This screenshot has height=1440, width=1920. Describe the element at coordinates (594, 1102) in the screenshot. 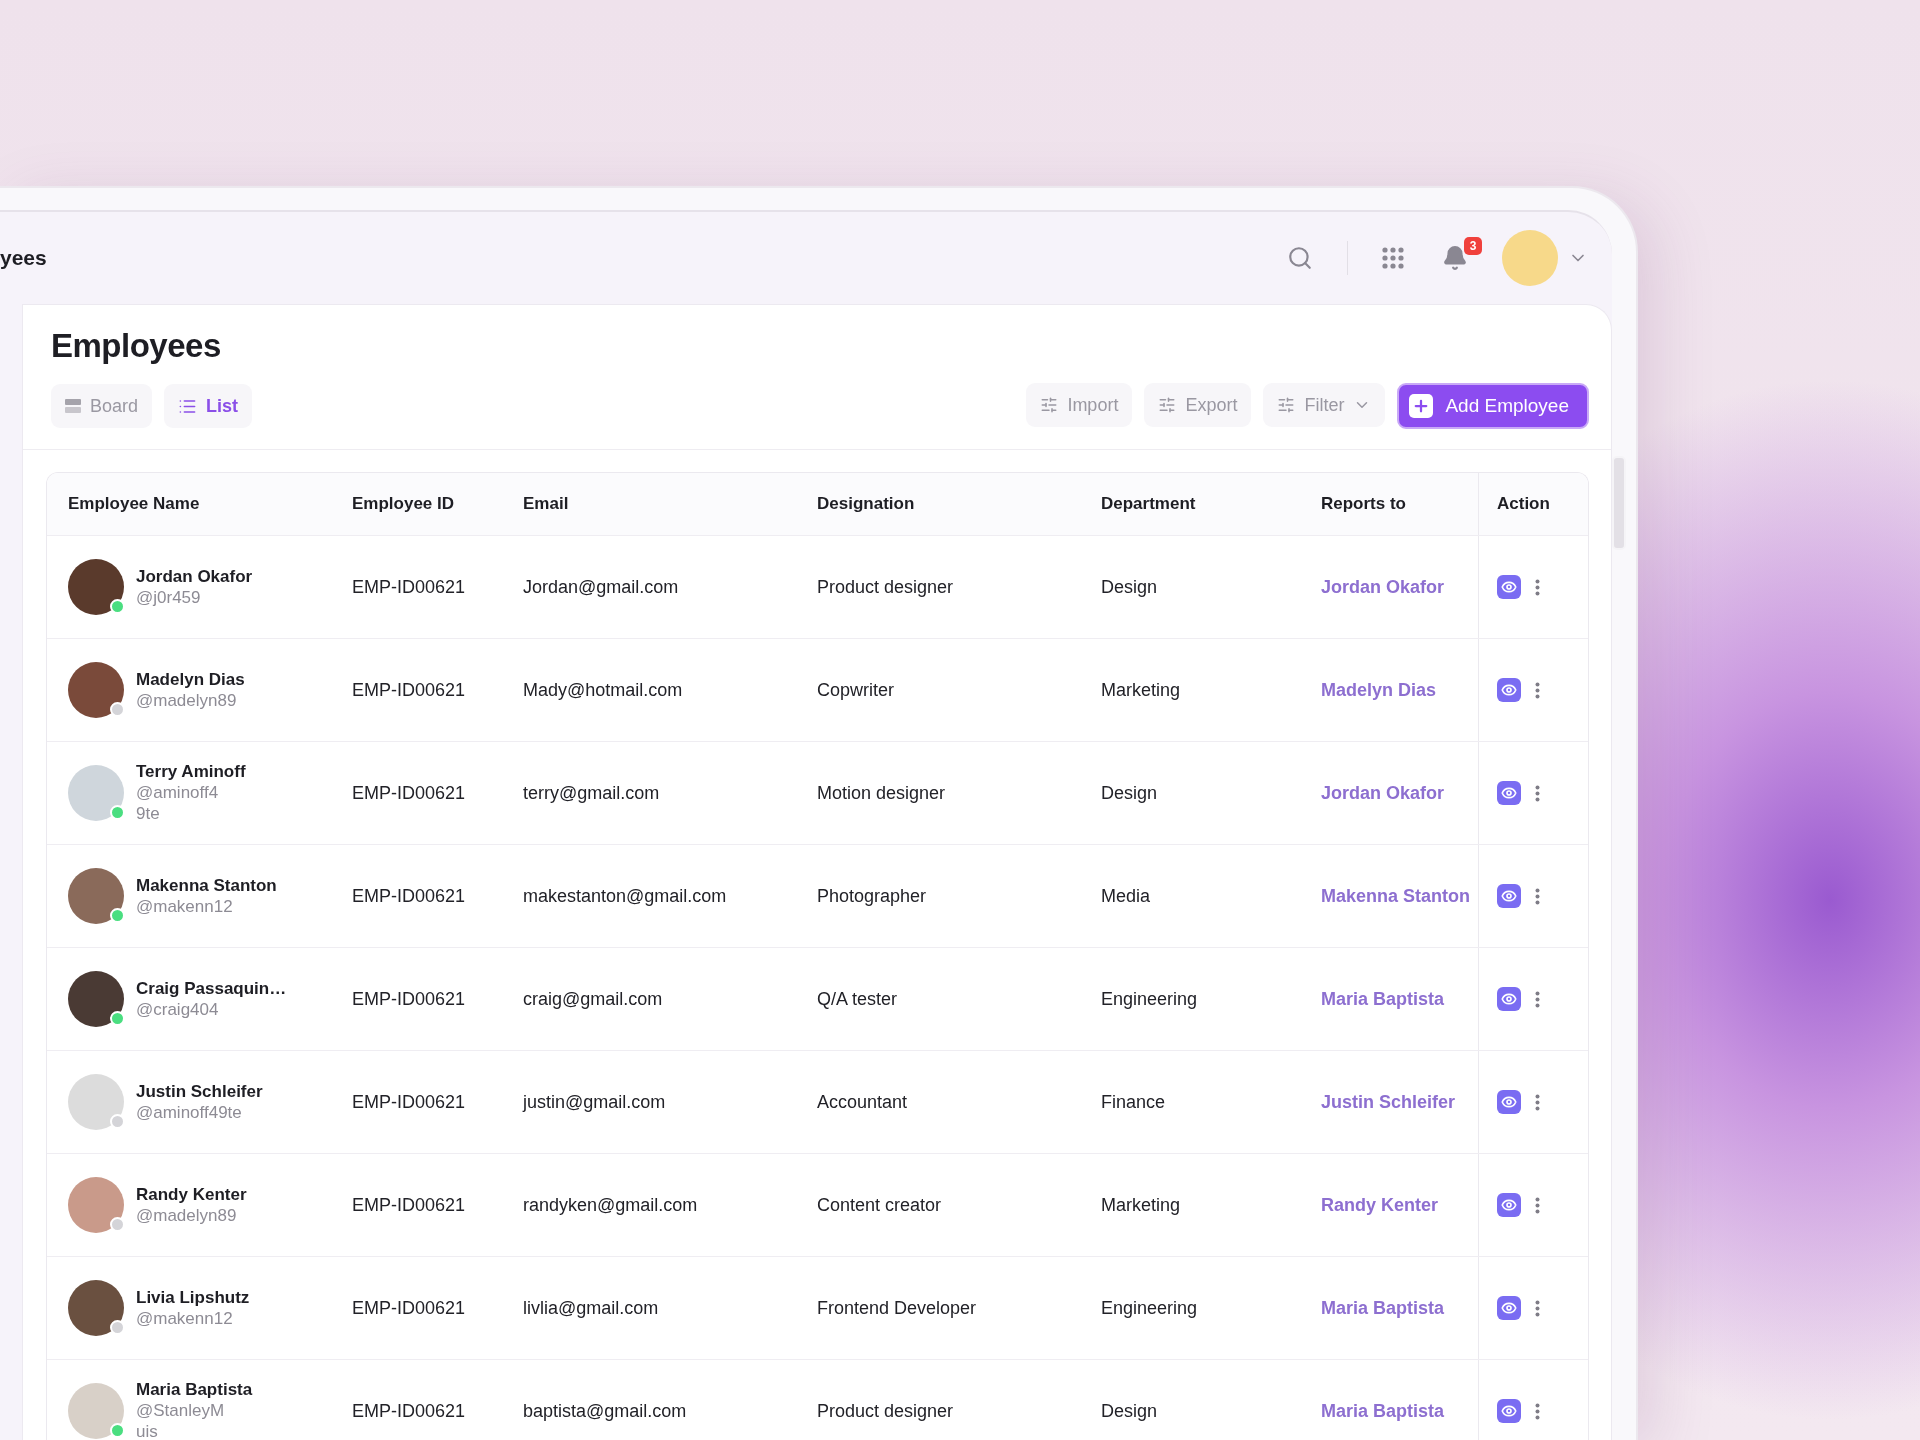

I see `table-cell: justin@gmail.com` at that location.